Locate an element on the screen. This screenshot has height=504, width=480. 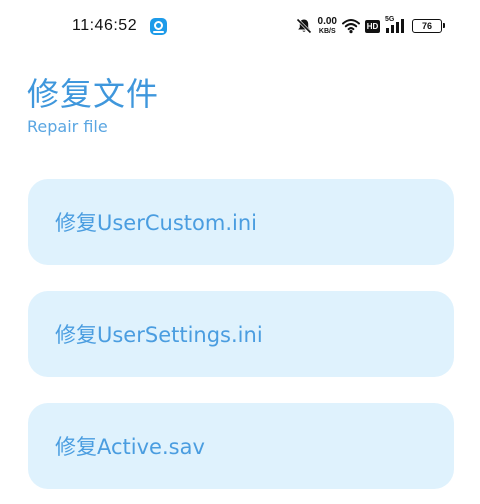
status-time: 11:46:52 is located at coordinates (105, 25).